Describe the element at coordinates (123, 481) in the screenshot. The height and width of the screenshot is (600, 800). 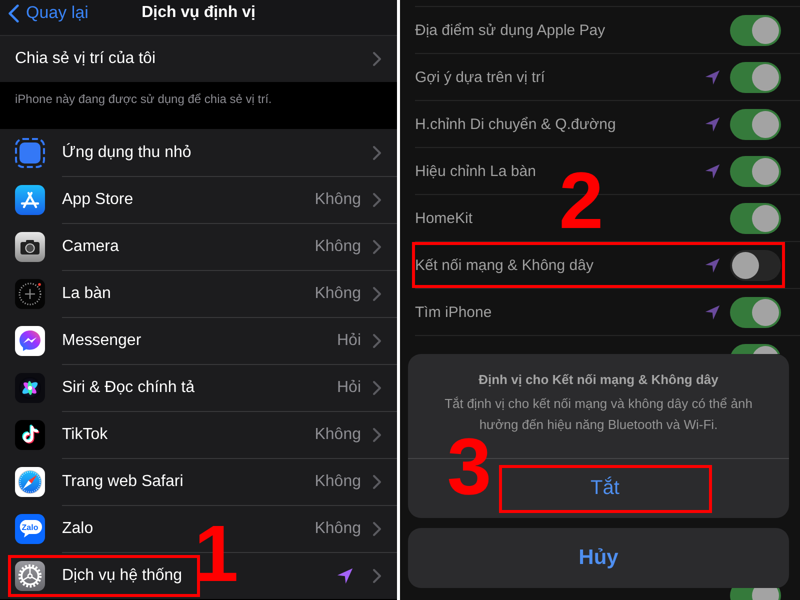
I see `row-label: Trang web Safari` at that location.